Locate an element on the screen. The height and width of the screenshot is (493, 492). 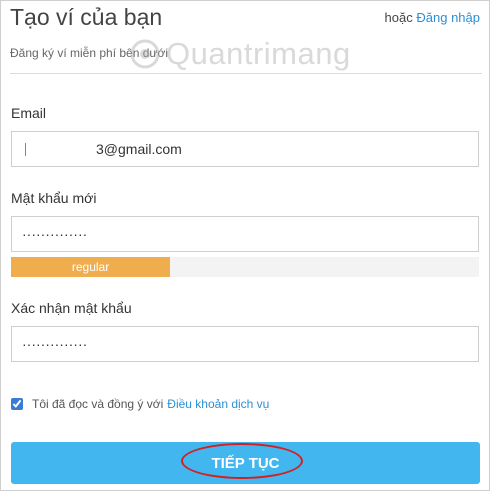
password-strength-bar: regular is located at coordinates (245, 267).